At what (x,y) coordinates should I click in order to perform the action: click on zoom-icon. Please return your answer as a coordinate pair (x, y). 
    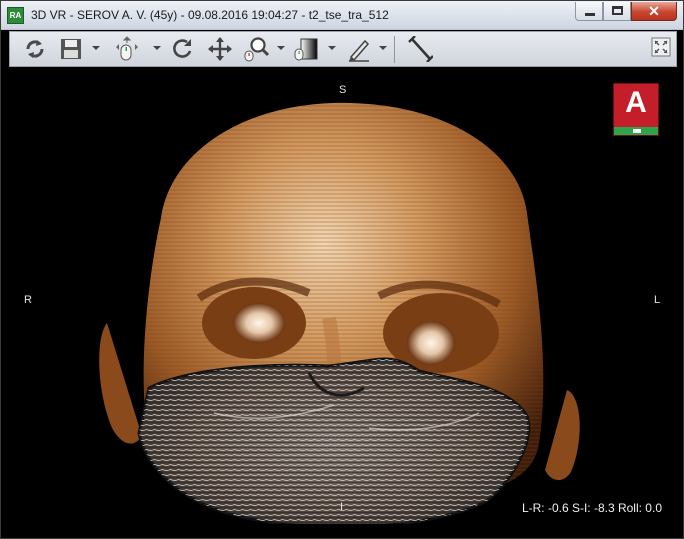
    Looking at the image, I should click on (256, 49).